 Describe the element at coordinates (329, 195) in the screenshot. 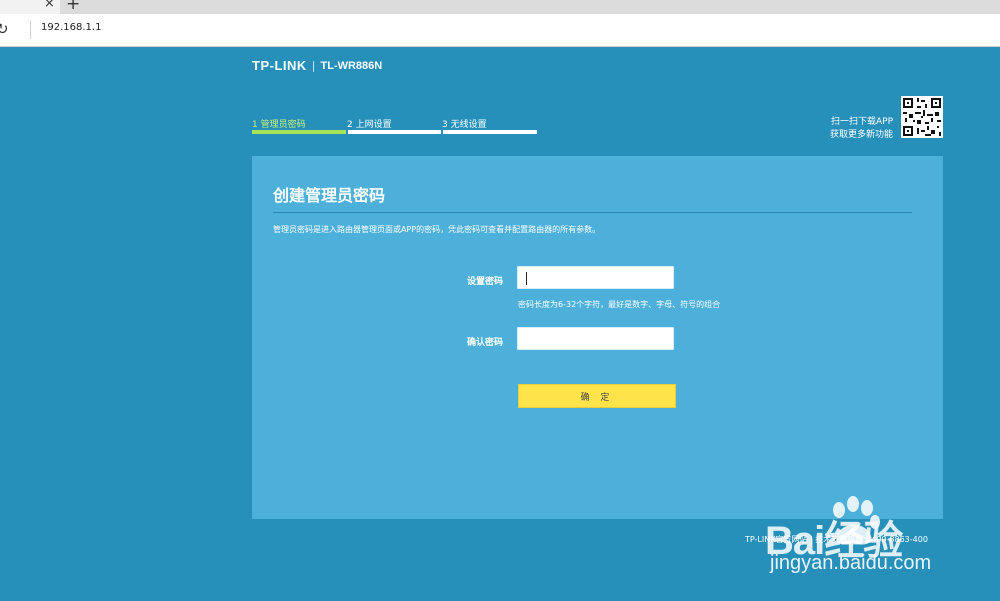

I see `page-title: 创建管理员密码` at that location.